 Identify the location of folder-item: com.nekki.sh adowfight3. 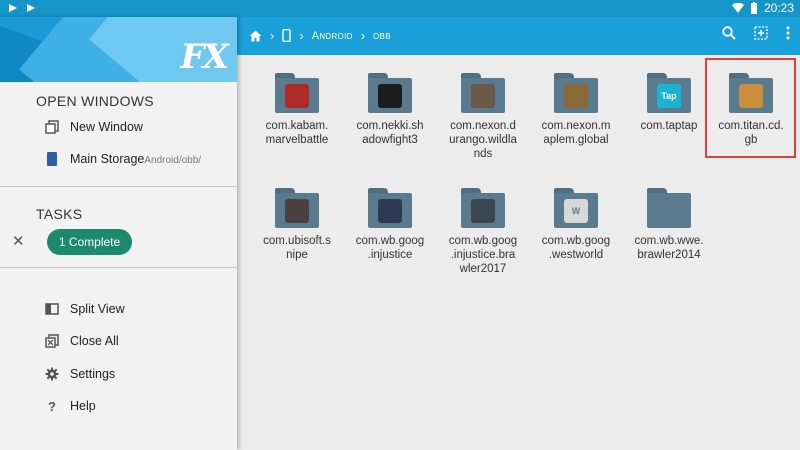
(390, 110).